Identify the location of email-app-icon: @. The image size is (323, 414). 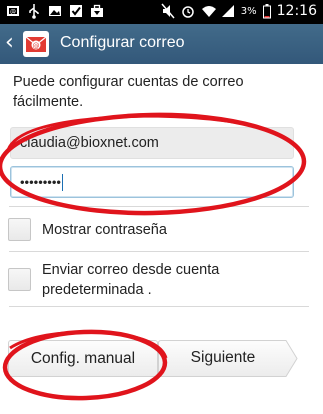
(36, 44).